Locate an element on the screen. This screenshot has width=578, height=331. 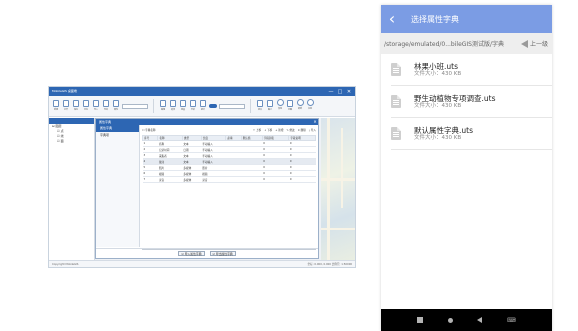
up-level-button: 上一级 is located at coordinates (534, 43).